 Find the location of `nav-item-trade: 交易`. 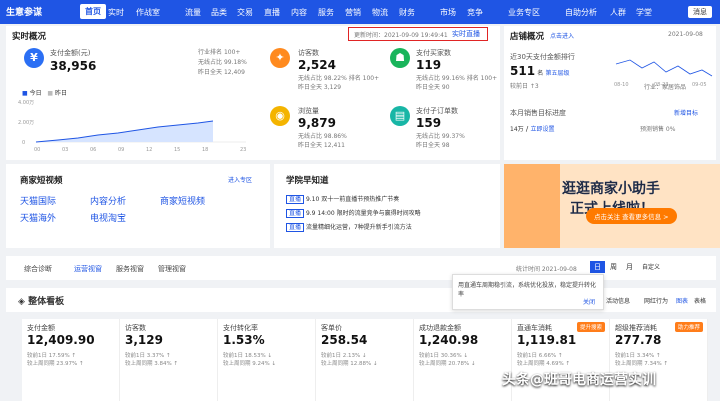

nav-item-trade: 交易 is located at coordinates (245, 12).